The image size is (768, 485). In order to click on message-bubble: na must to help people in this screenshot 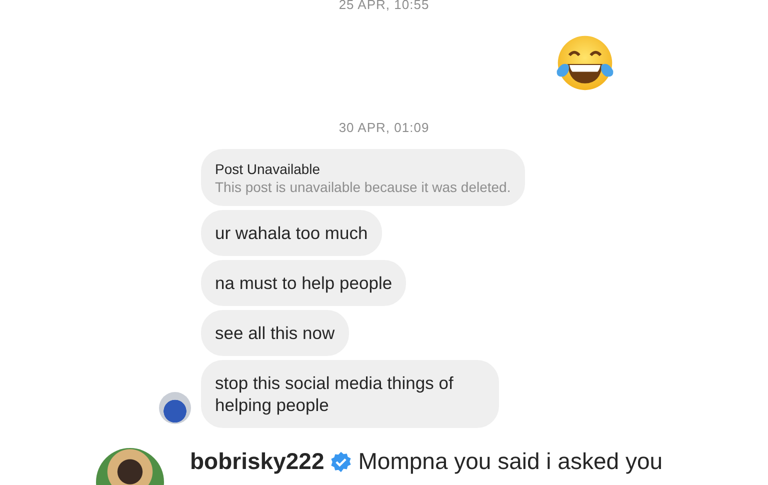, I will do `click(303, 283)`.